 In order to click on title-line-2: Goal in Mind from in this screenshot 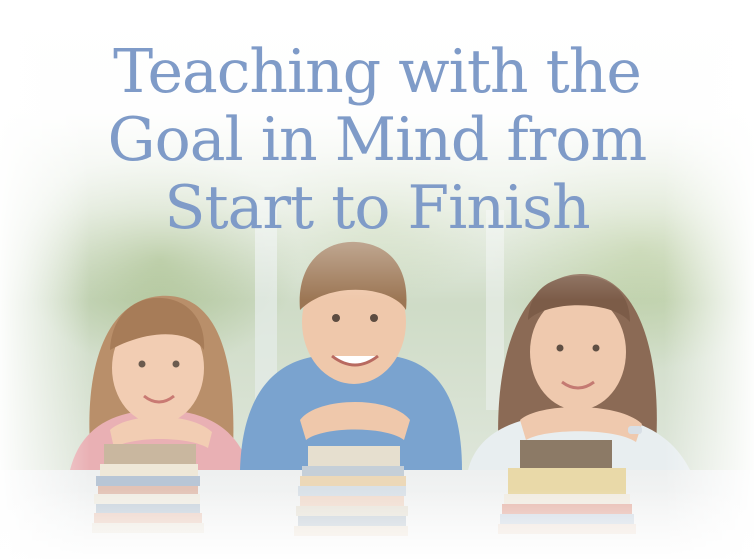, I will do `click(377, 140)`.